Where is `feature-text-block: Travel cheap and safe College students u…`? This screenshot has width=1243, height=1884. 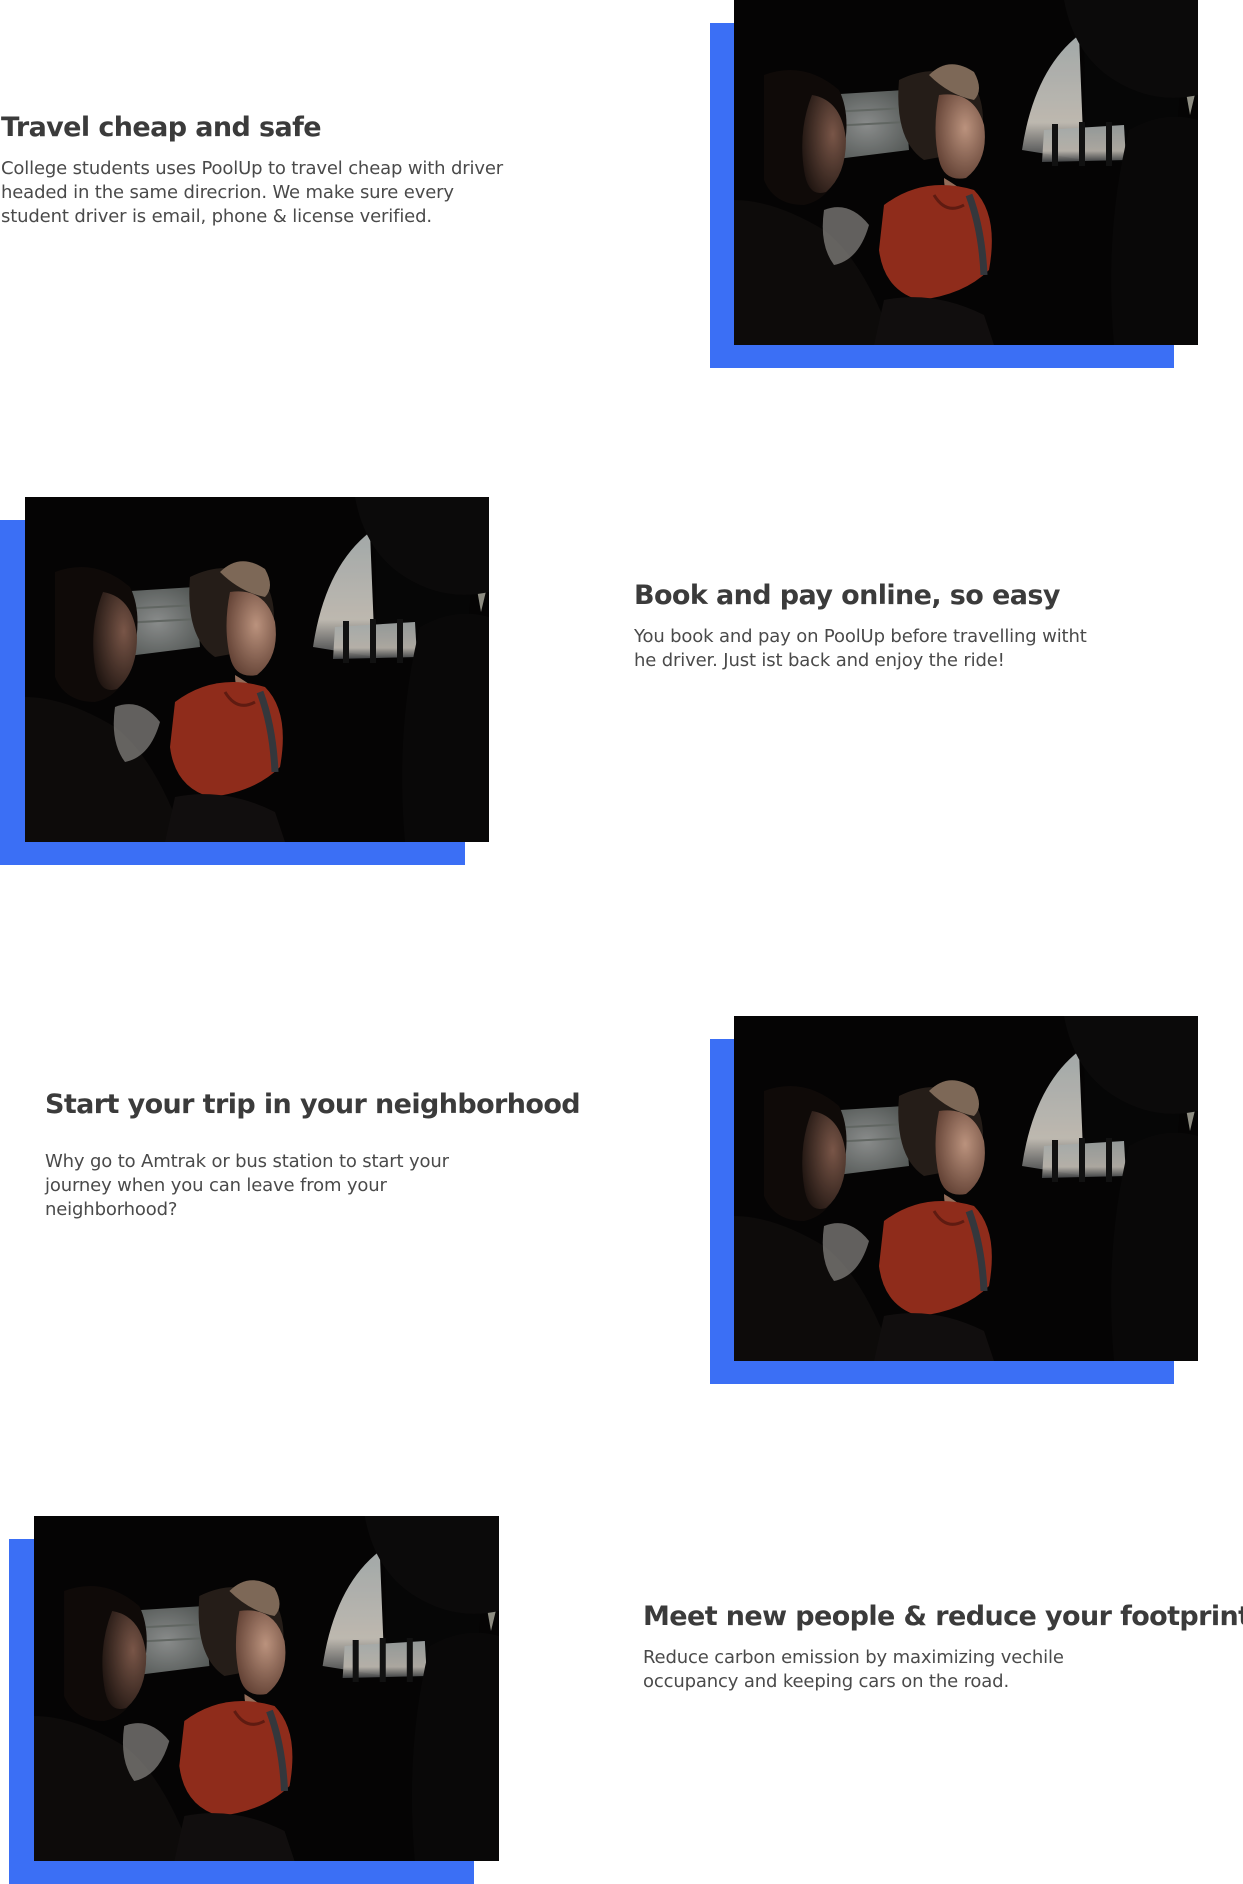 feature-text-block: Travel cheap and safe College students u… is located at coordinates (291, 170).